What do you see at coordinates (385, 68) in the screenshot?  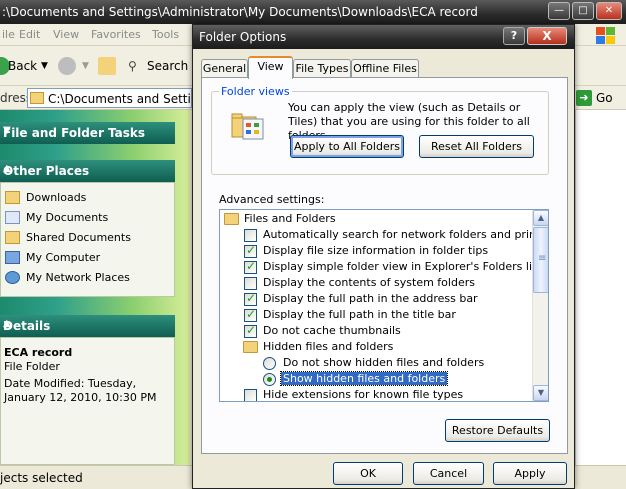 I see `tab-offline-files: Offline Files` at bounding box center [385, 68].